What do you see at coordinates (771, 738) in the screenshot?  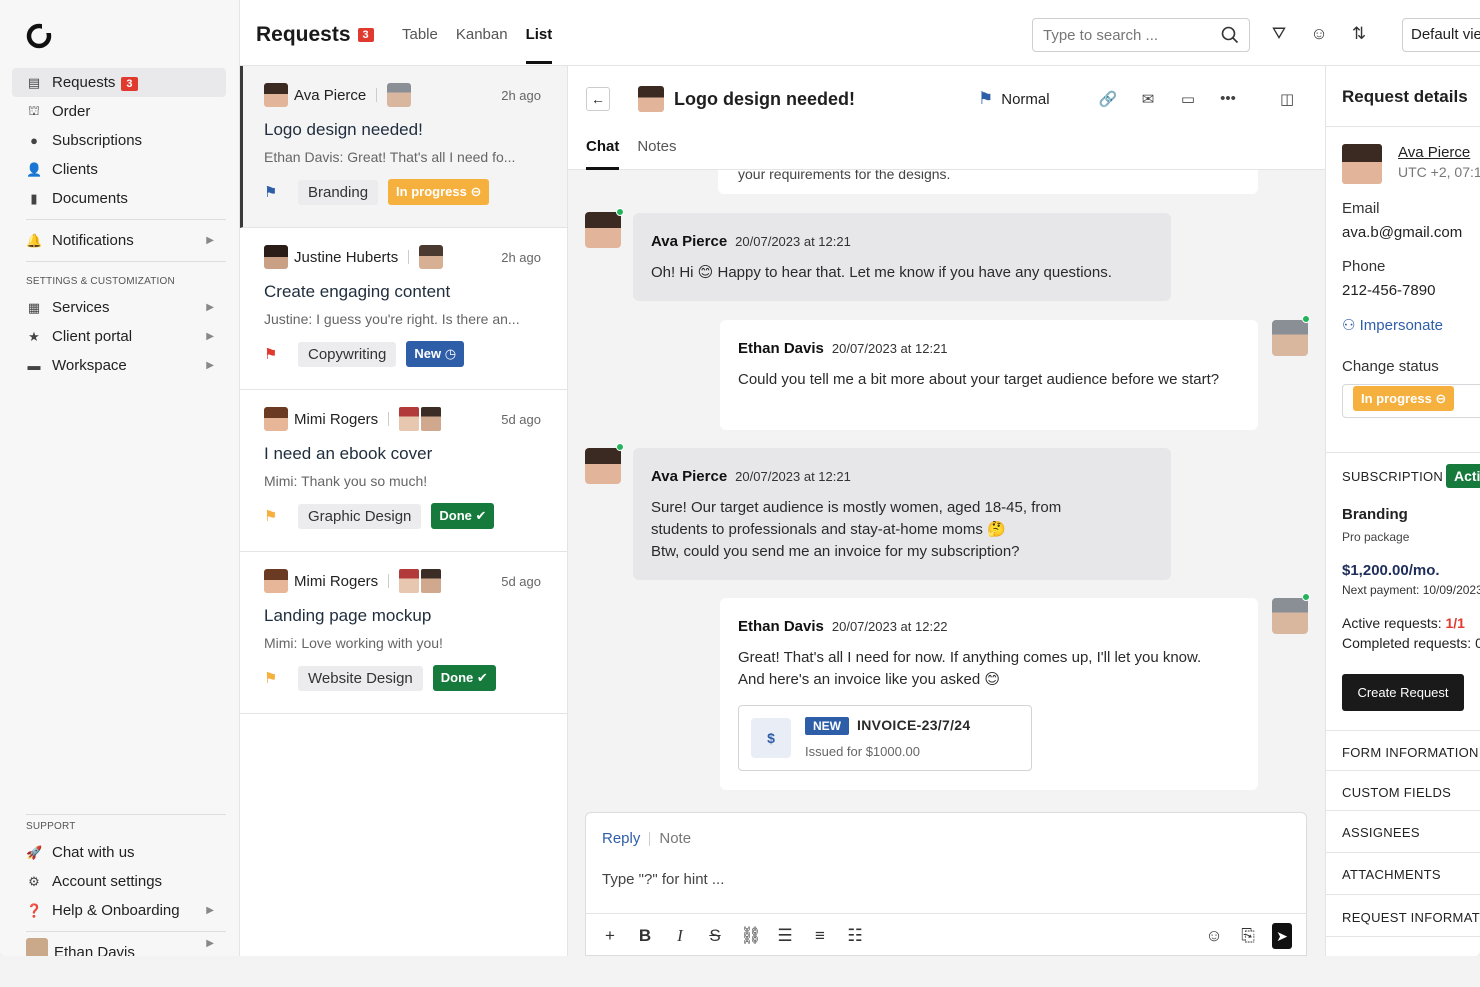 I see `invoice-icon: $` at bounding box center [771, 738].